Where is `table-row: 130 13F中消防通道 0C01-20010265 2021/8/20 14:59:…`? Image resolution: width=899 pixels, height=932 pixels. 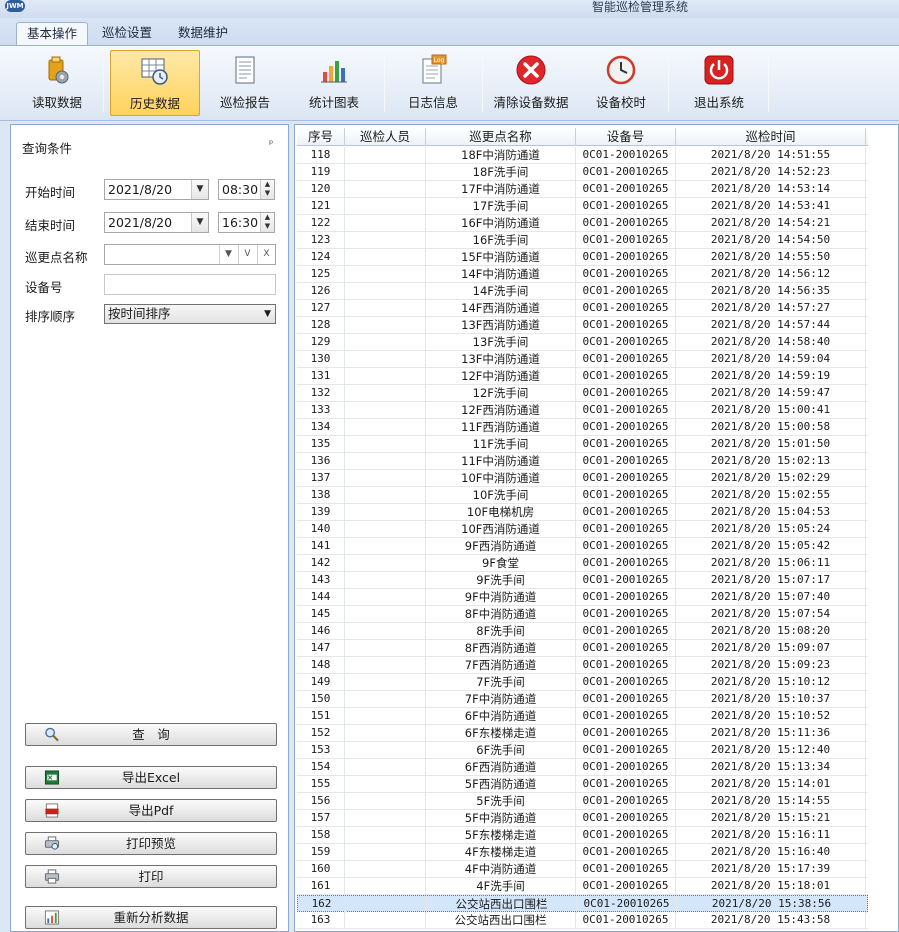 table-row: 130 13F中消防通道 0C01-20010265 2021/8/20 14:59:… is located at coordinates (582, 359).